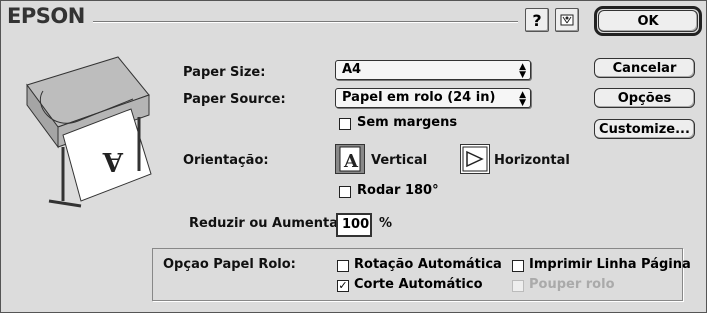 The width and height of the screenshot is (707, 313). I want to click on landscape-label: Horizontal, so click(532, 160).